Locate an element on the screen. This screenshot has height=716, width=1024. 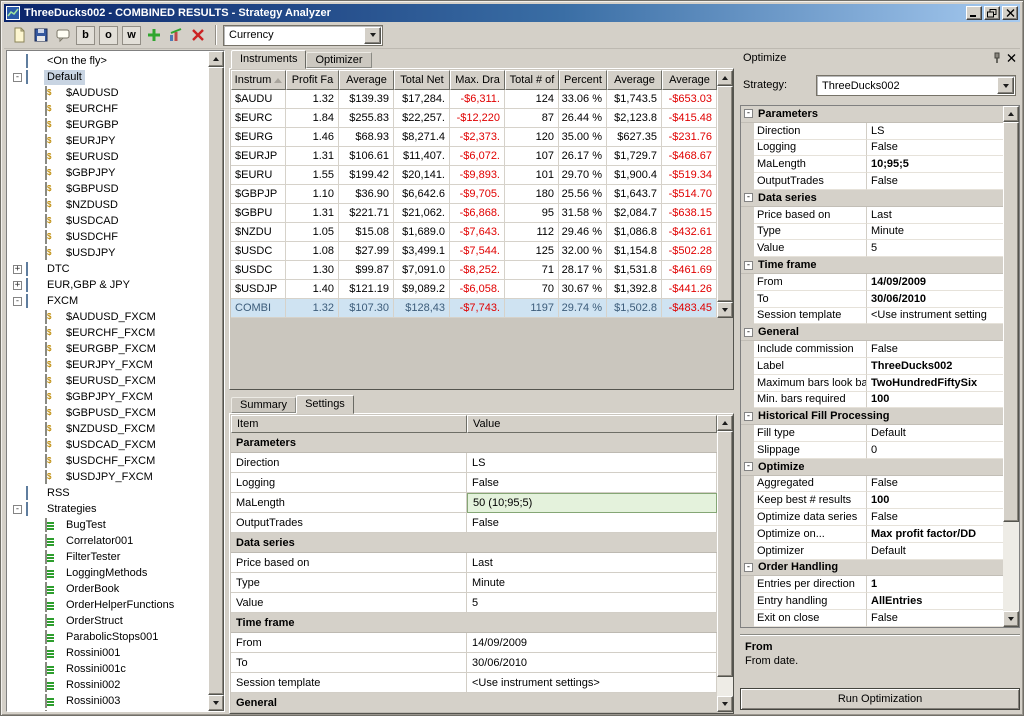
property-row: Keep best # results 100 is located at coordinates (872, 501).